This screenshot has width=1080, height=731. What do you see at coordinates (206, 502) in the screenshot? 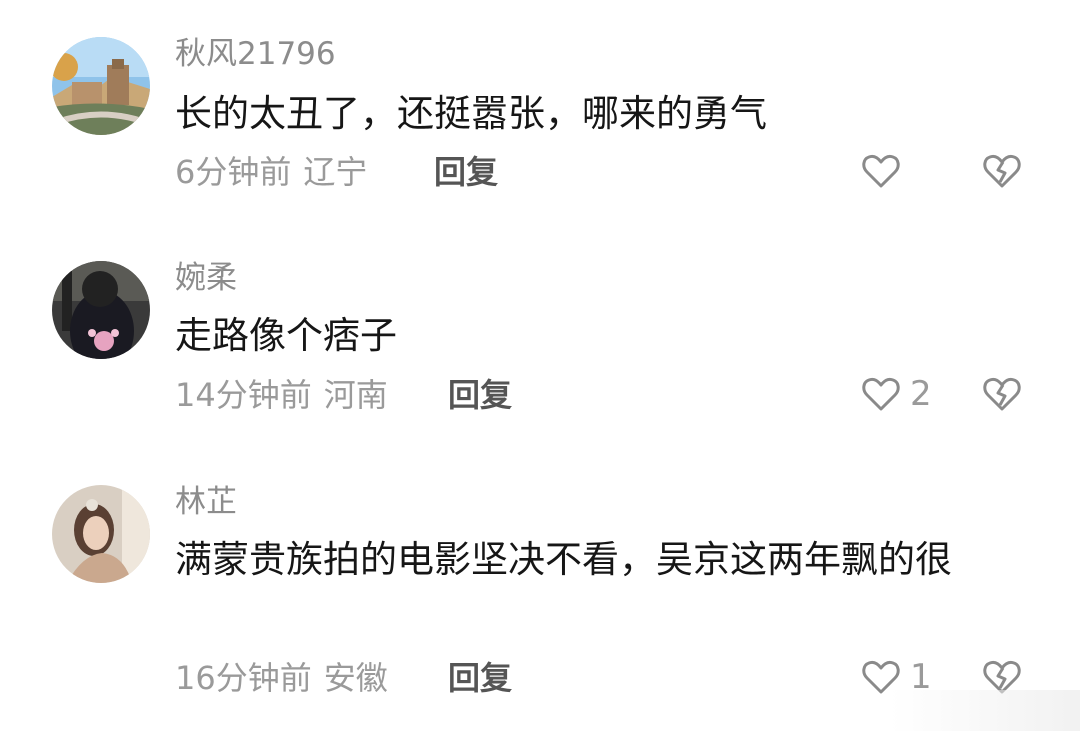
I see `username: 林芷` at bounding box center [206, 502].